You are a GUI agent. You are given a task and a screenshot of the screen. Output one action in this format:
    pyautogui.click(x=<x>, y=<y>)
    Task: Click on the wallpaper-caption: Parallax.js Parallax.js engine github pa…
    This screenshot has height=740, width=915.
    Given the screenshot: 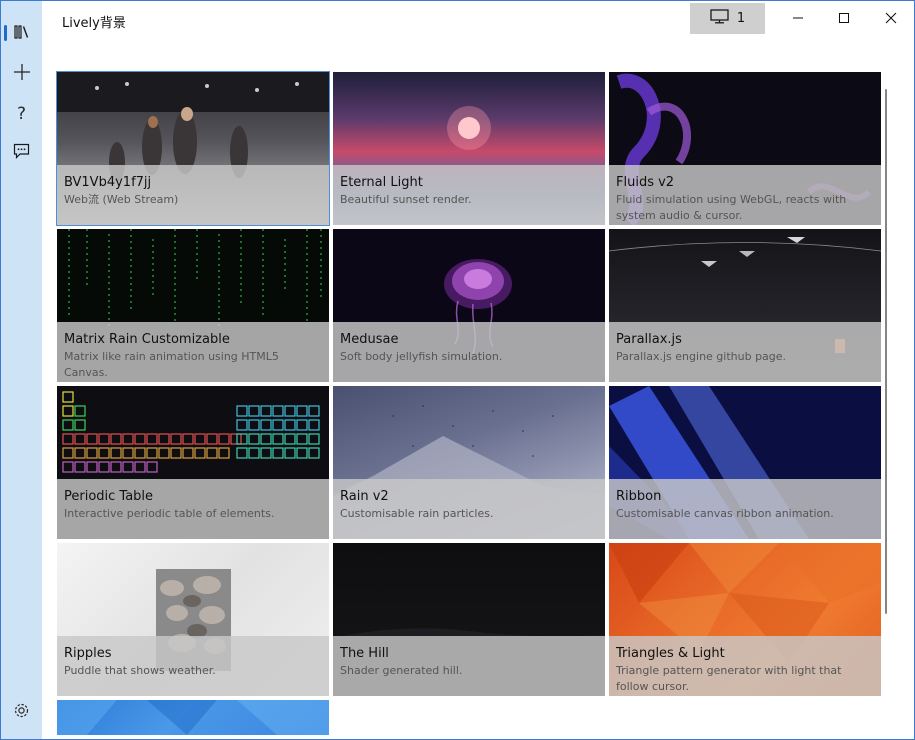 What is the action you would take?
    pyautogui.click(x=745, y=352)
    